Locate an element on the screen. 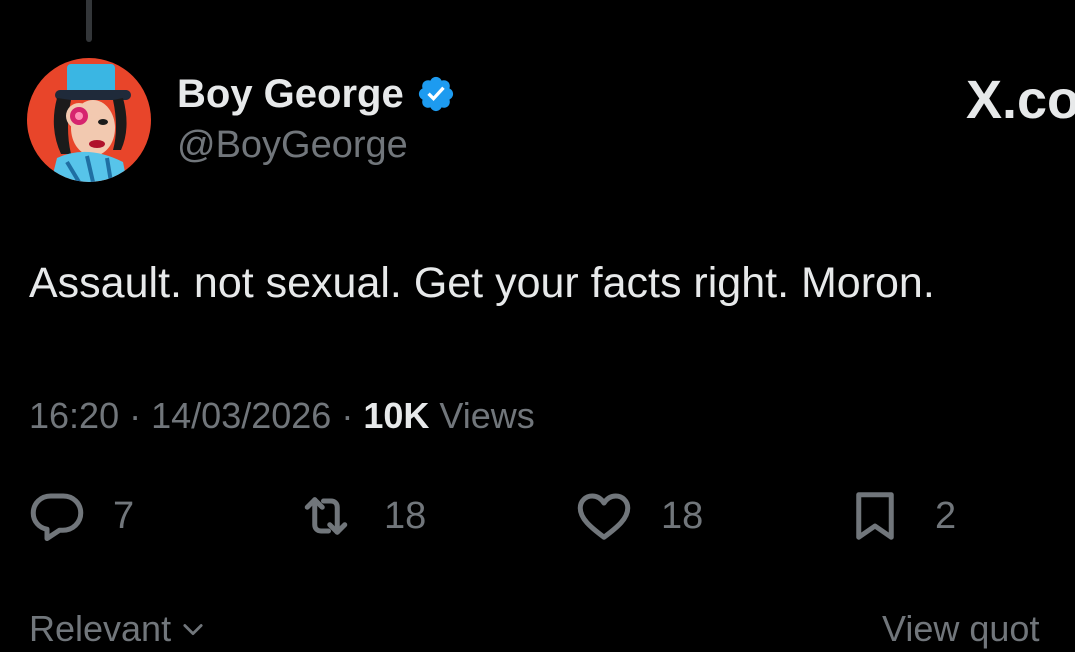 Image resolution: width=1075 pixels, height=652 pixels. views-label: Views is located at coordinates (487, 415).